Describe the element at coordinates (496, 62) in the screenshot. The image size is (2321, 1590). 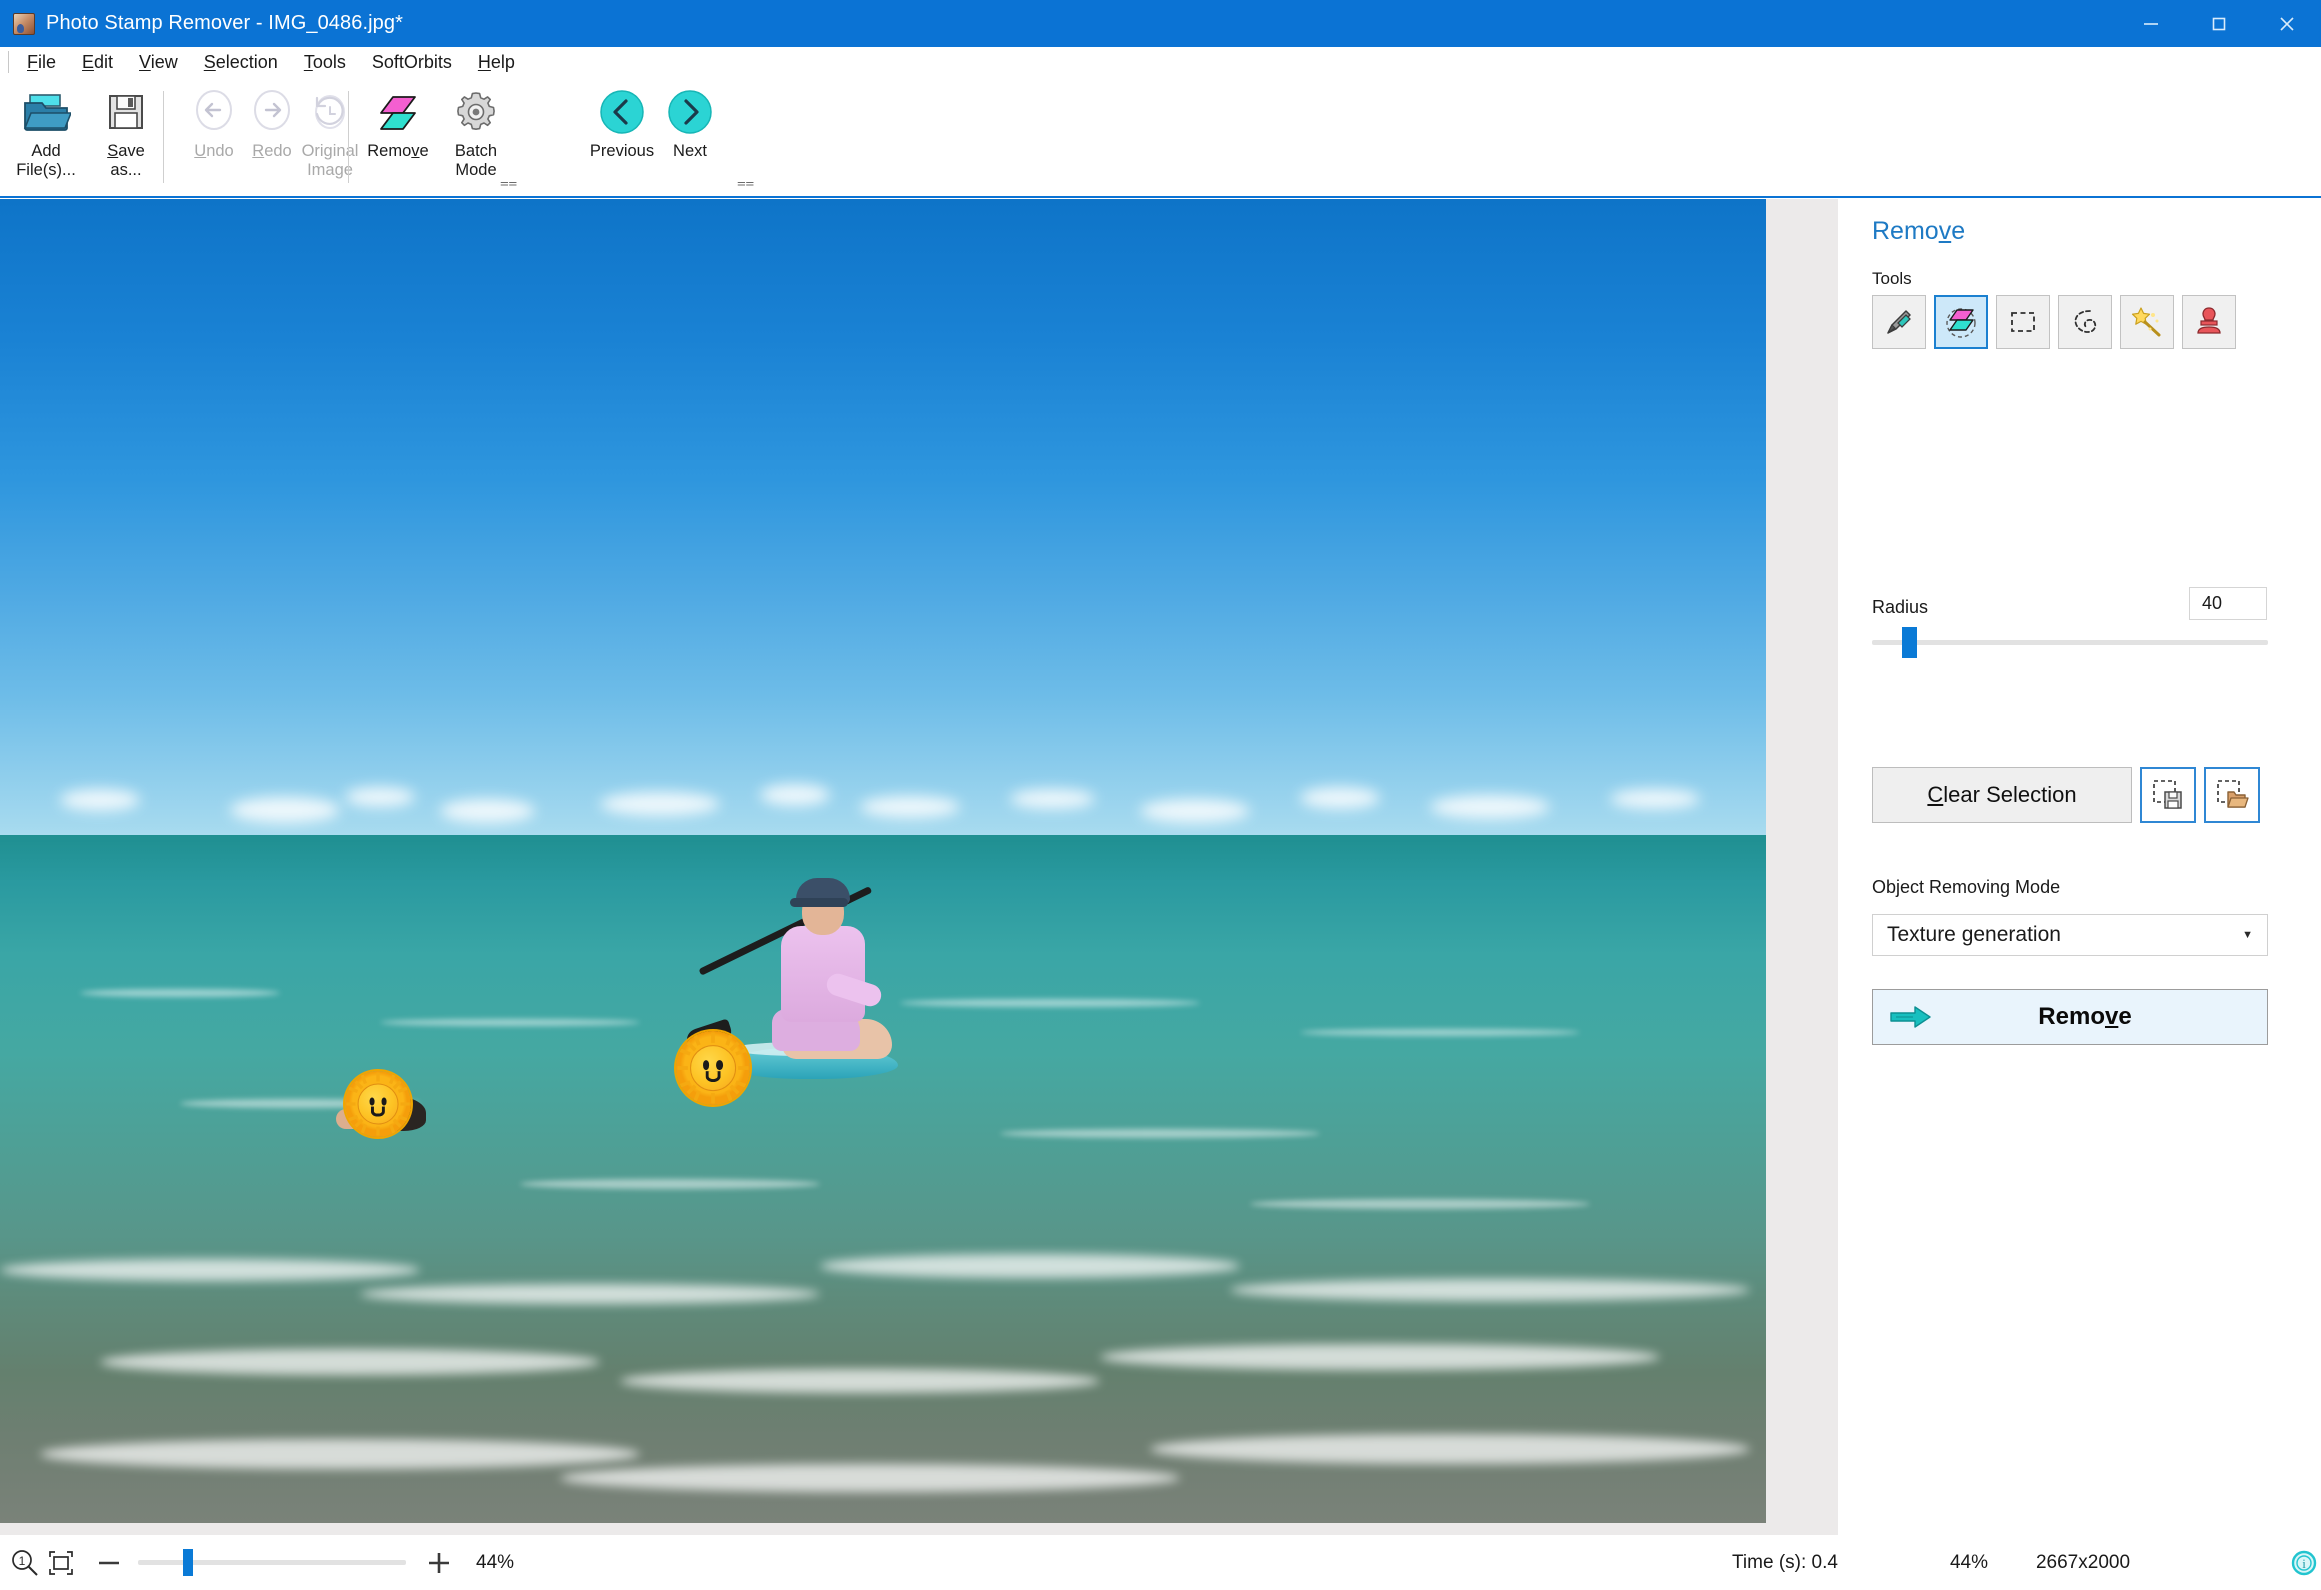
I see `menu-help: Help` at that location.